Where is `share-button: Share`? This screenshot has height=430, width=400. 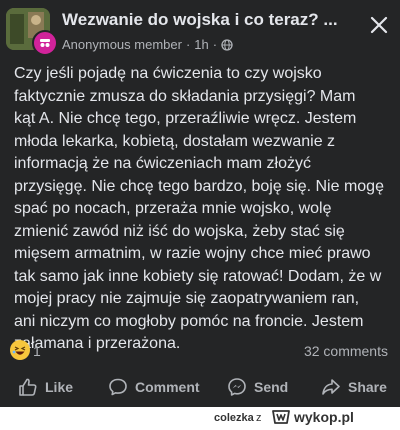 share-button: Share is located at coordinates (354, 387).